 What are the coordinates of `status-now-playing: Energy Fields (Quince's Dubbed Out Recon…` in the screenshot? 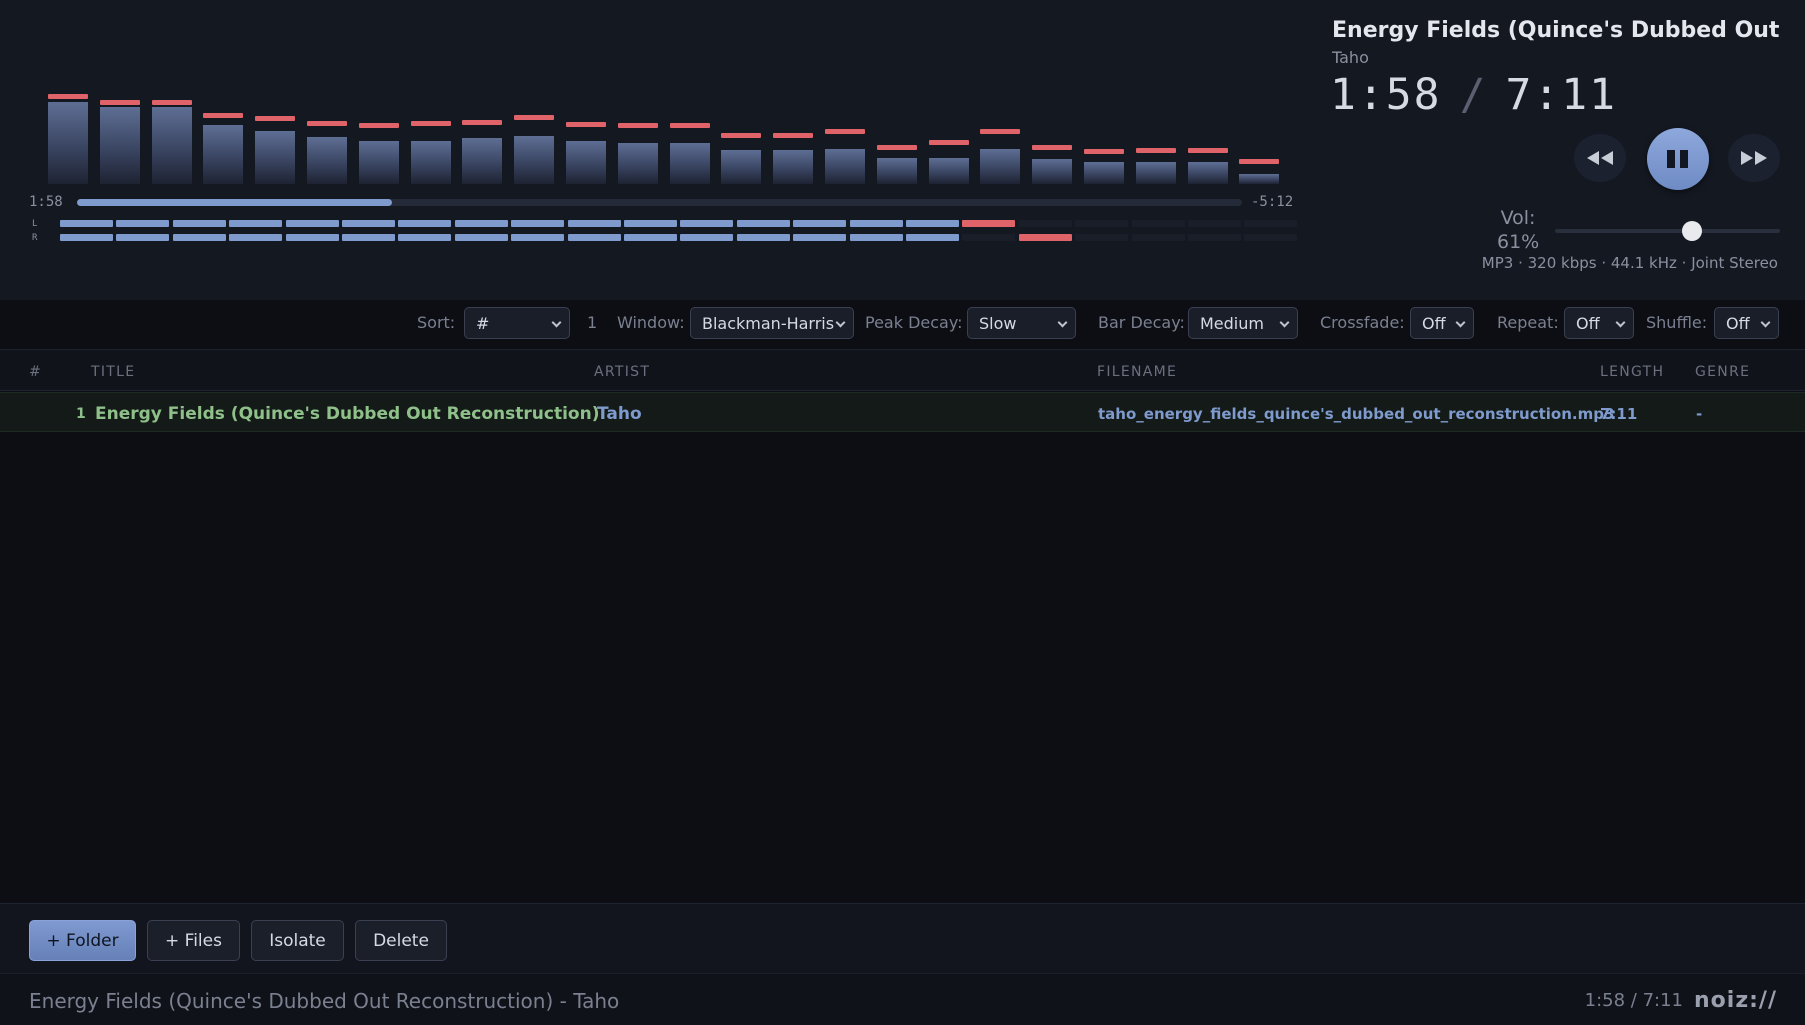 It's located at (324, 1001).